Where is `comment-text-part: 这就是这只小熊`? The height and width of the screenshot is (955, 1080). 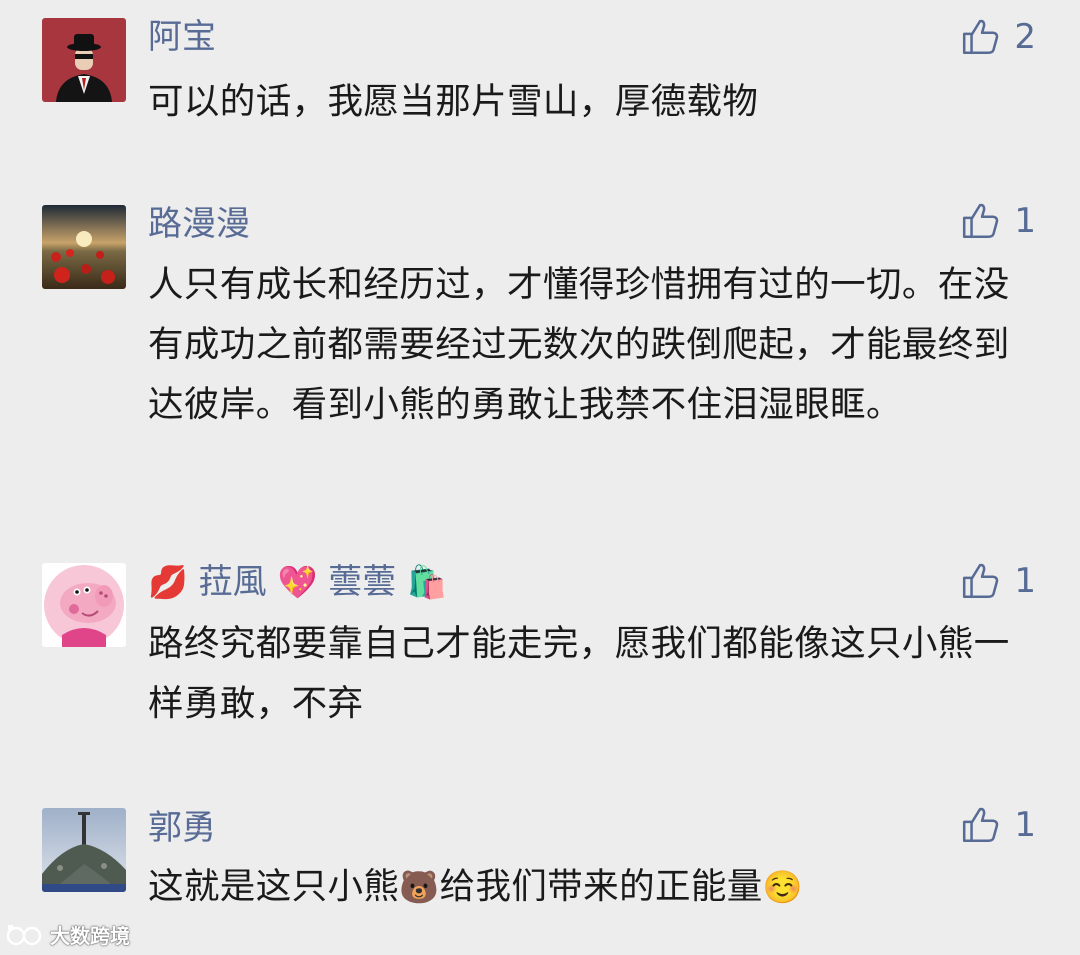
comment-text-part: 这就是这只小熊 is located at coordinates (274, 886).